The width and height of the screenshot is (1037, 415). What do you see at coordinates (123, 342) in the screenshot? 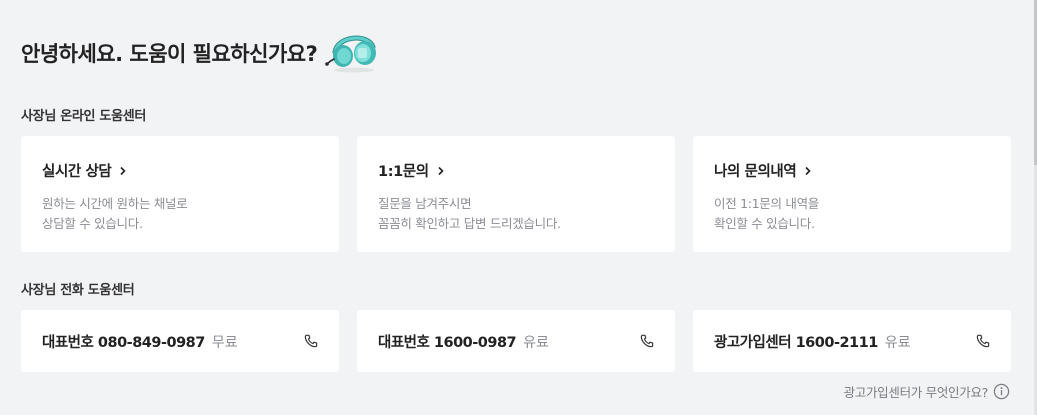
I see `phone-number: 대표번호 080-849-0987` at bounding box center [123, 342].